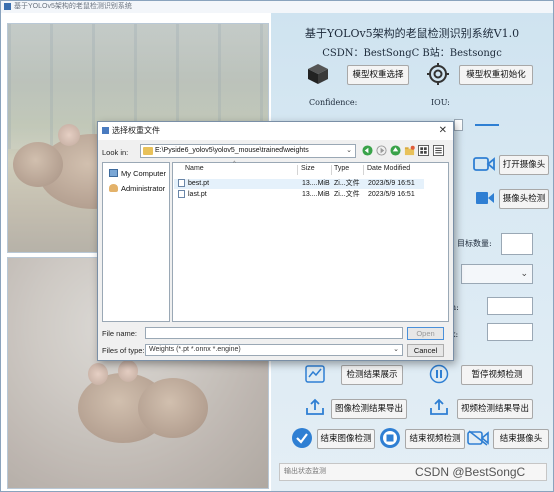  Describe the element at coordinates (7, 6) in the screenshot. I see `app-icon` at that location.